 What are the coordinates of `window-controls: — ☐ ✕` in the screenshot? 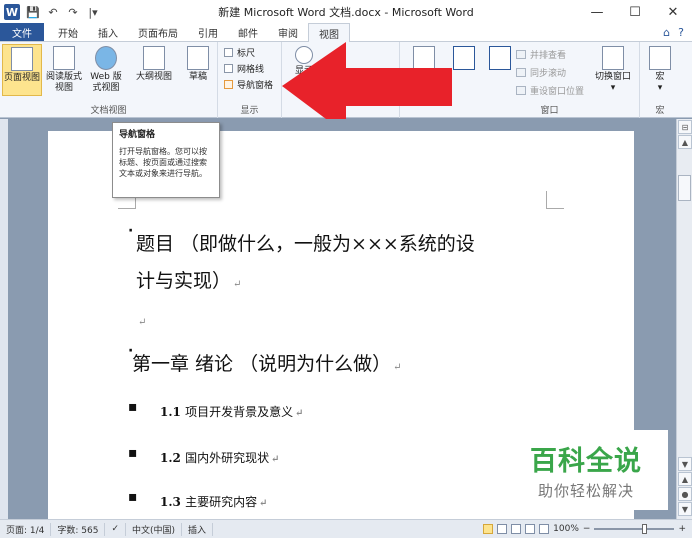 It's located at (635, 12).